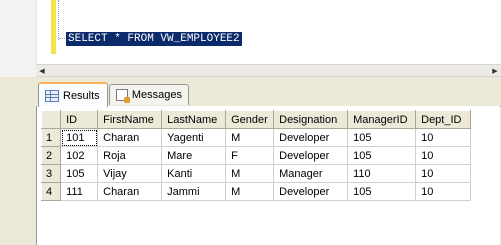 This screenshot has width=501, height=245. Describe the element at coordinates (382, 173) in the screenshot. I see `table-cell: 110` at that location.